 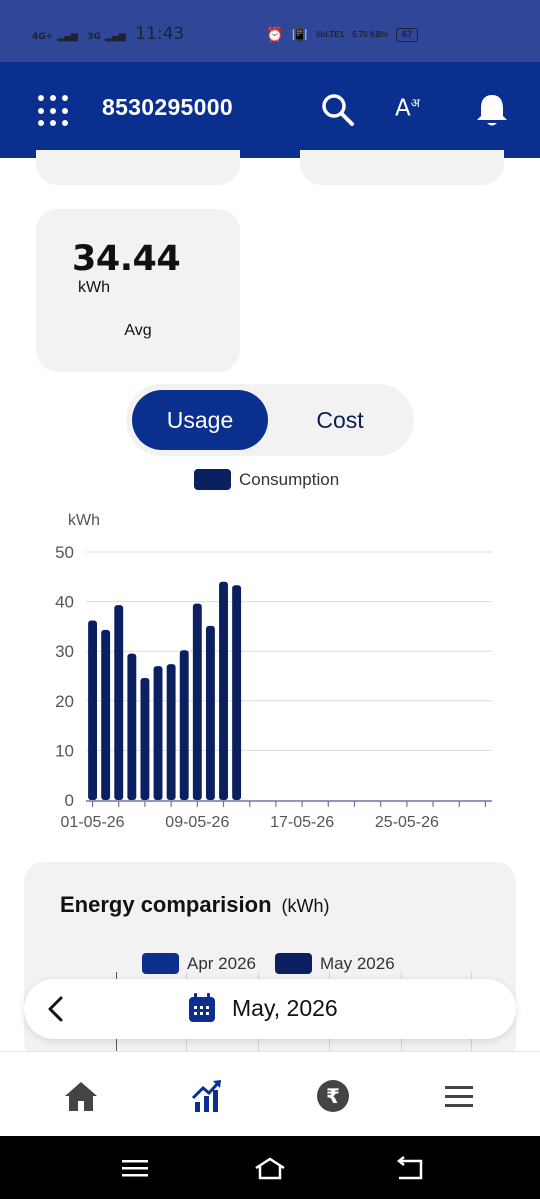 What do you see at coordinates (403, 108) in the screenshot?
I see `font-icon-label: A` at bounding box center [403, 108].